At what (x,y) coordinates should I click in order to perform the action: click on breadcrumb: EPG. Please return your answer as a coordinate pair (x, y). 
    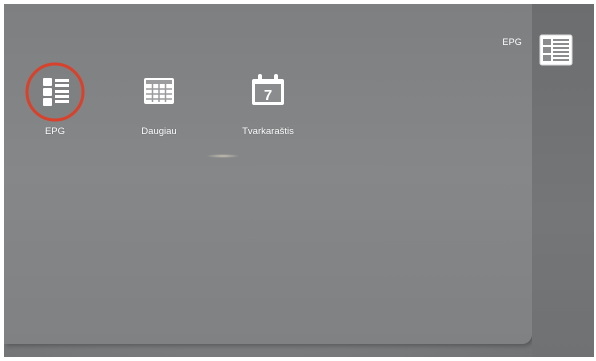
    Looking at the image, I should click on (512, 42).